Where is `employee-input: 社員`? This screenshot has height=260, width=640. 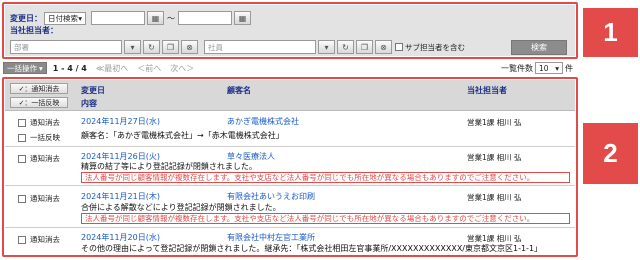
employee-input: 社員 is located at coordinates (260, 47).